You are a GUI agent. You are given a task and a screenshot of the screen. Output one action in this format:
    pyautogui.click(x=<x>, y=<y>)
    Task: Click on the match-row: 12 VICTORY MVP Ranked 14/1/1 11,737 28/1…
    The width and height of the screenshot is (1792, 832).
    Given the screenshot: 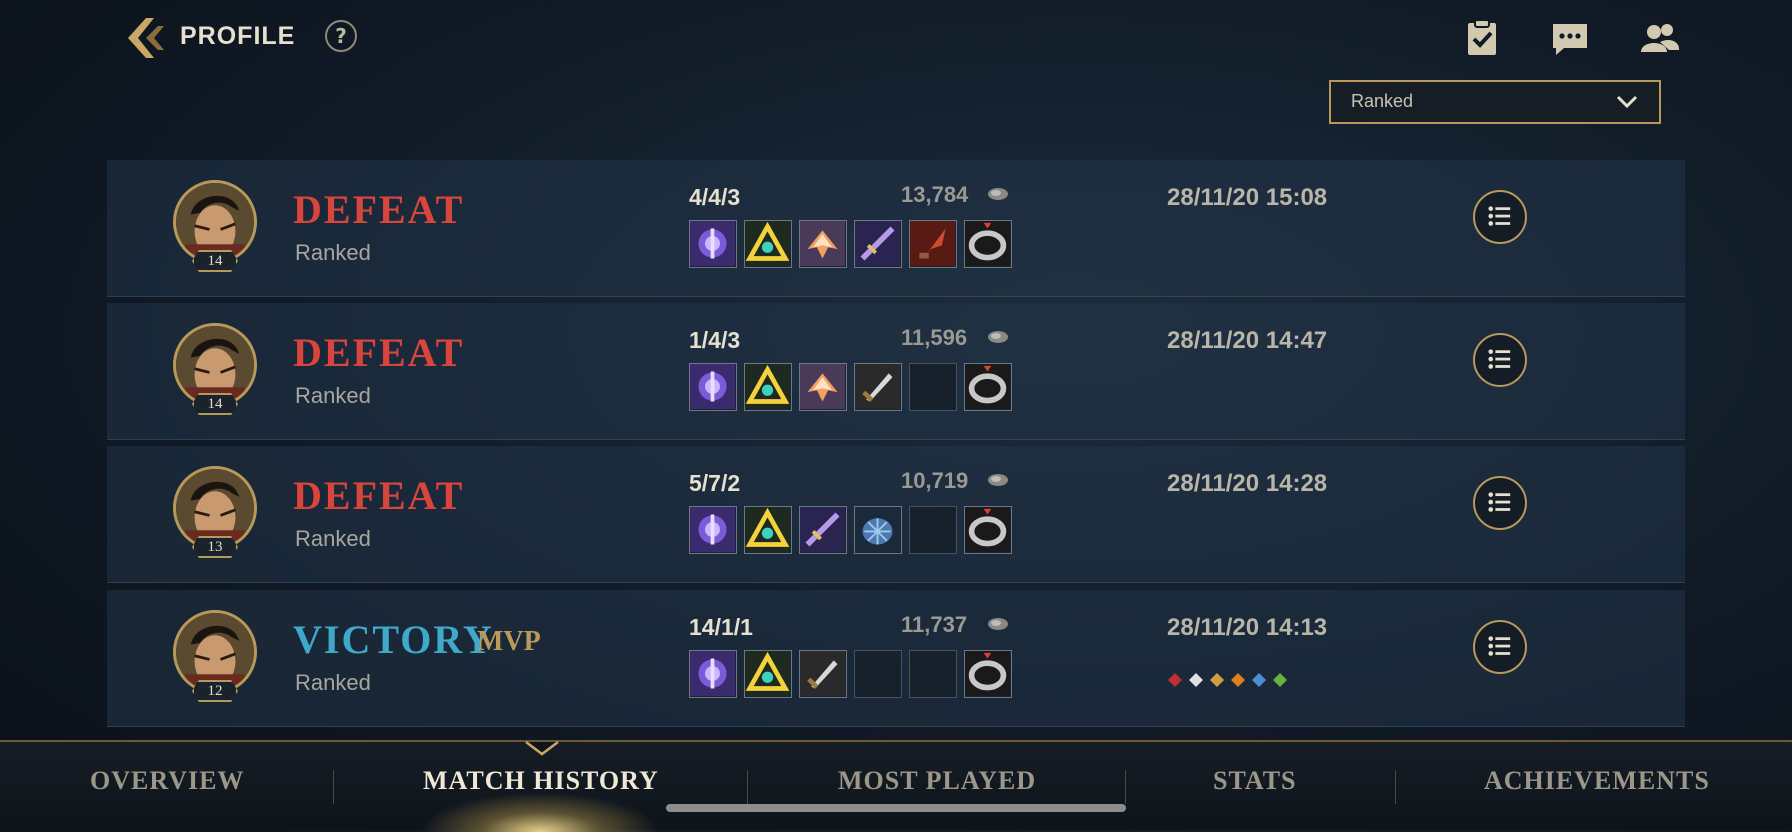 What is the action you would take?
    pyautogui.click(x=896, y=658)
    